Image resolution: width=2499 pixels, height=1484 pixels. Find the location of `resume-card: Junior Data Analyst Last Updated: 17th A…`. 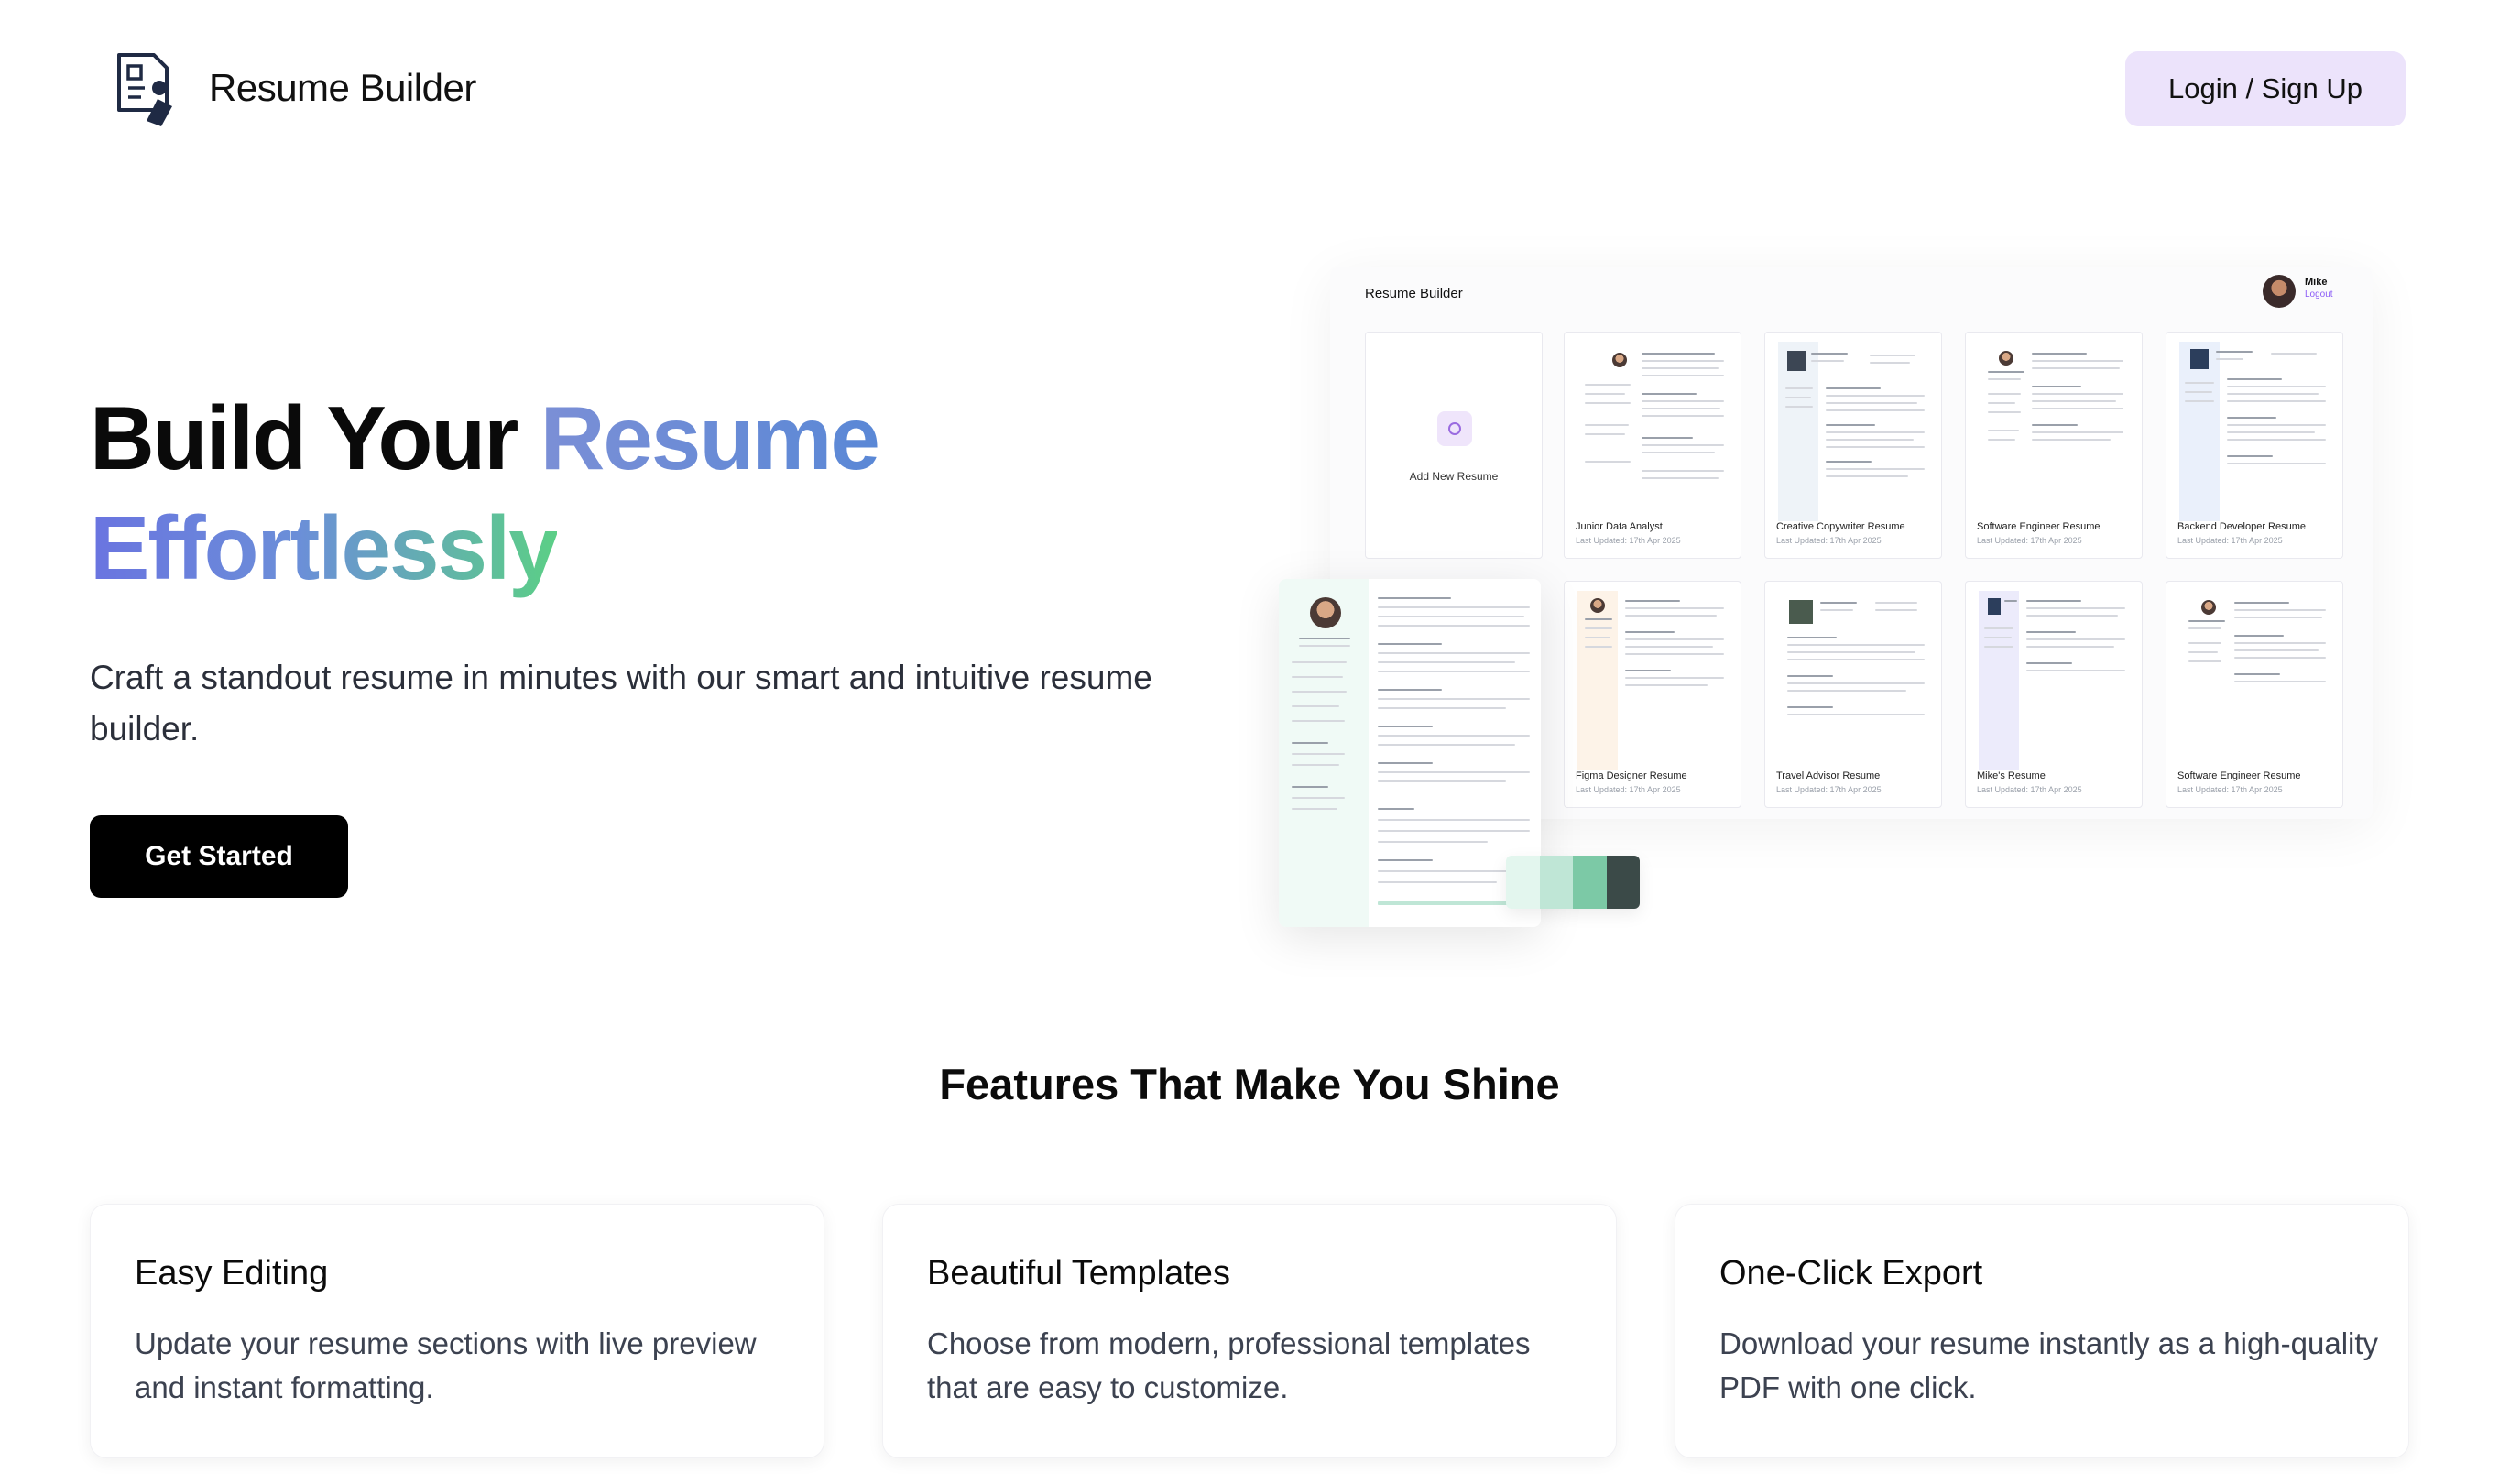

resume-card: Junior Data Analyst Last Updated: 17th A… is located at coordinates (1652, 446).